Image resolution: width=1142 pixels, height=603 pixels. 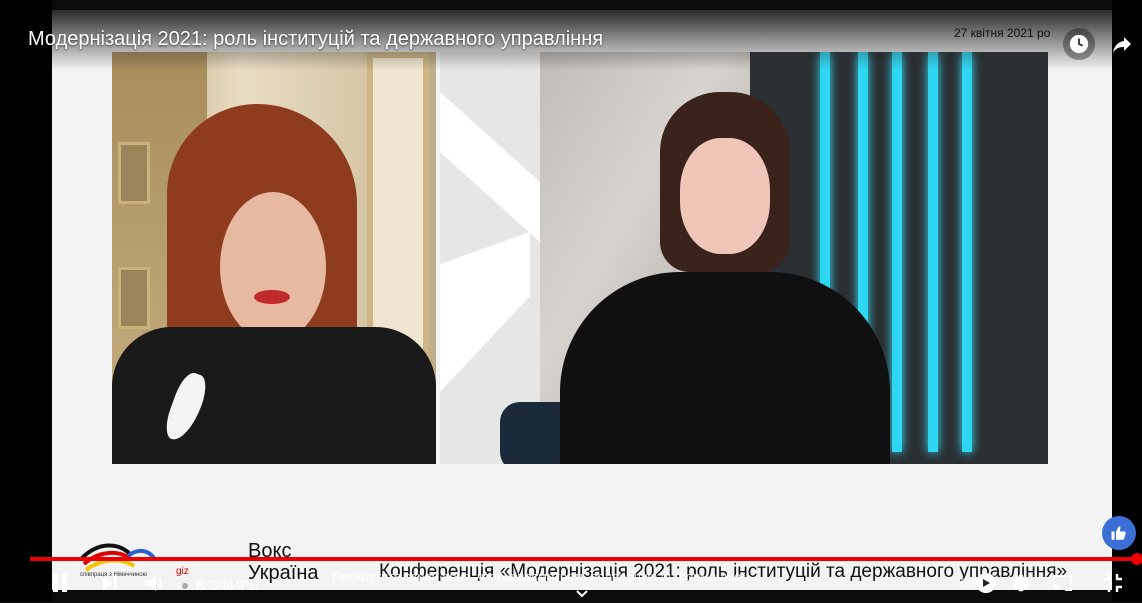 I want to click on cast-icon, so click(x=1062, y=583).